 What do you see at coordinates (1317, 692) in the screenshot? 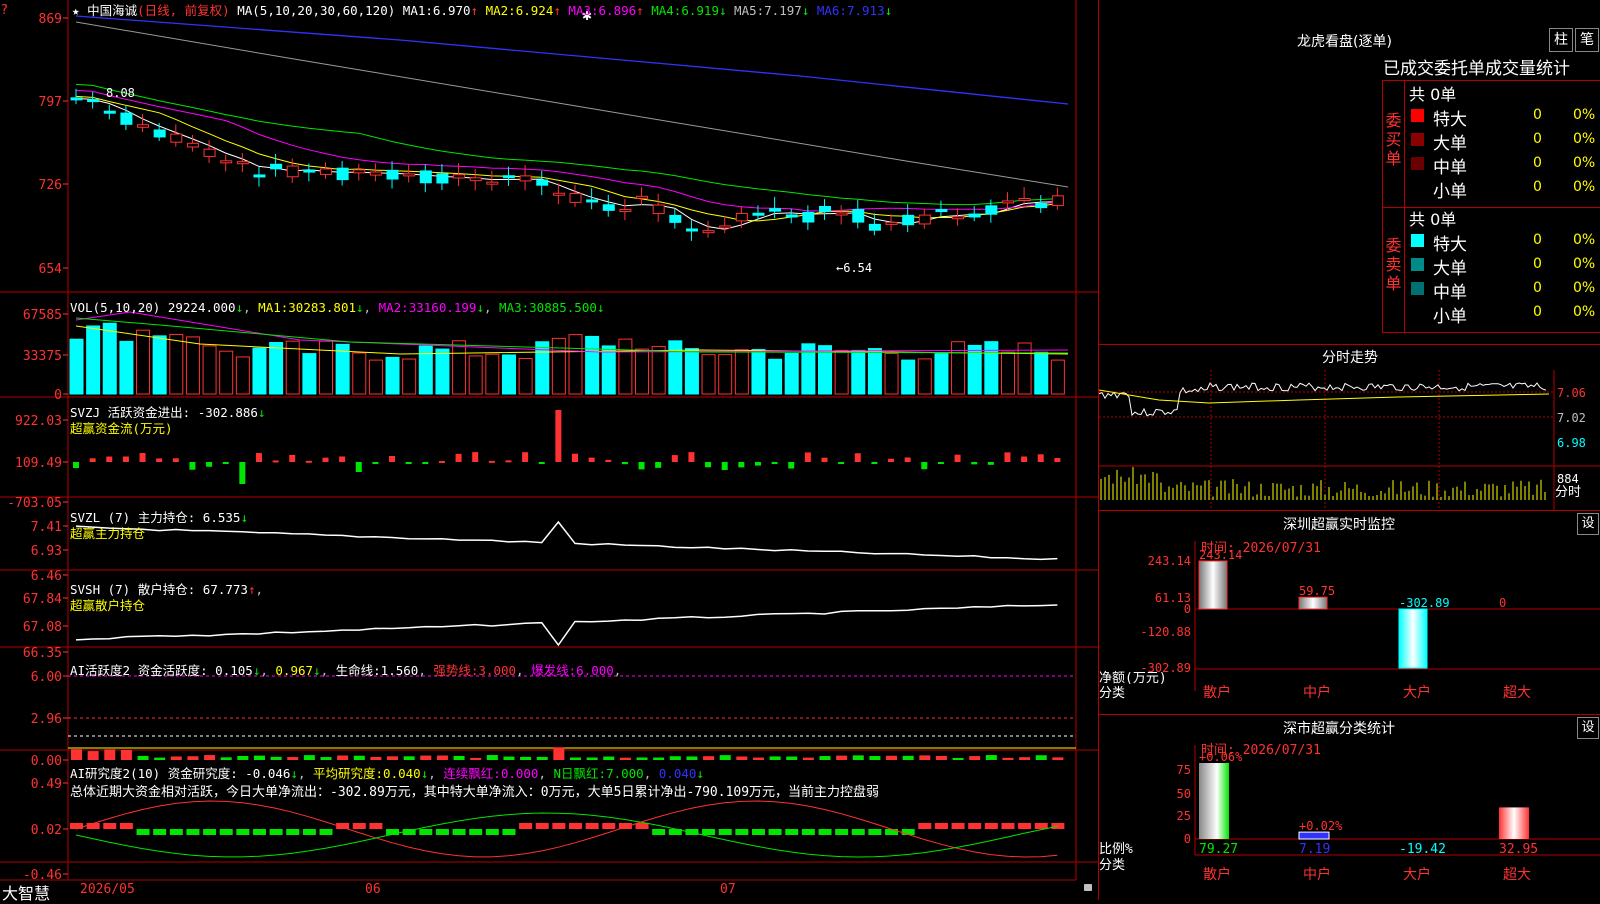
I see `sz-category: 中户` at bounding box center [1317, 692].